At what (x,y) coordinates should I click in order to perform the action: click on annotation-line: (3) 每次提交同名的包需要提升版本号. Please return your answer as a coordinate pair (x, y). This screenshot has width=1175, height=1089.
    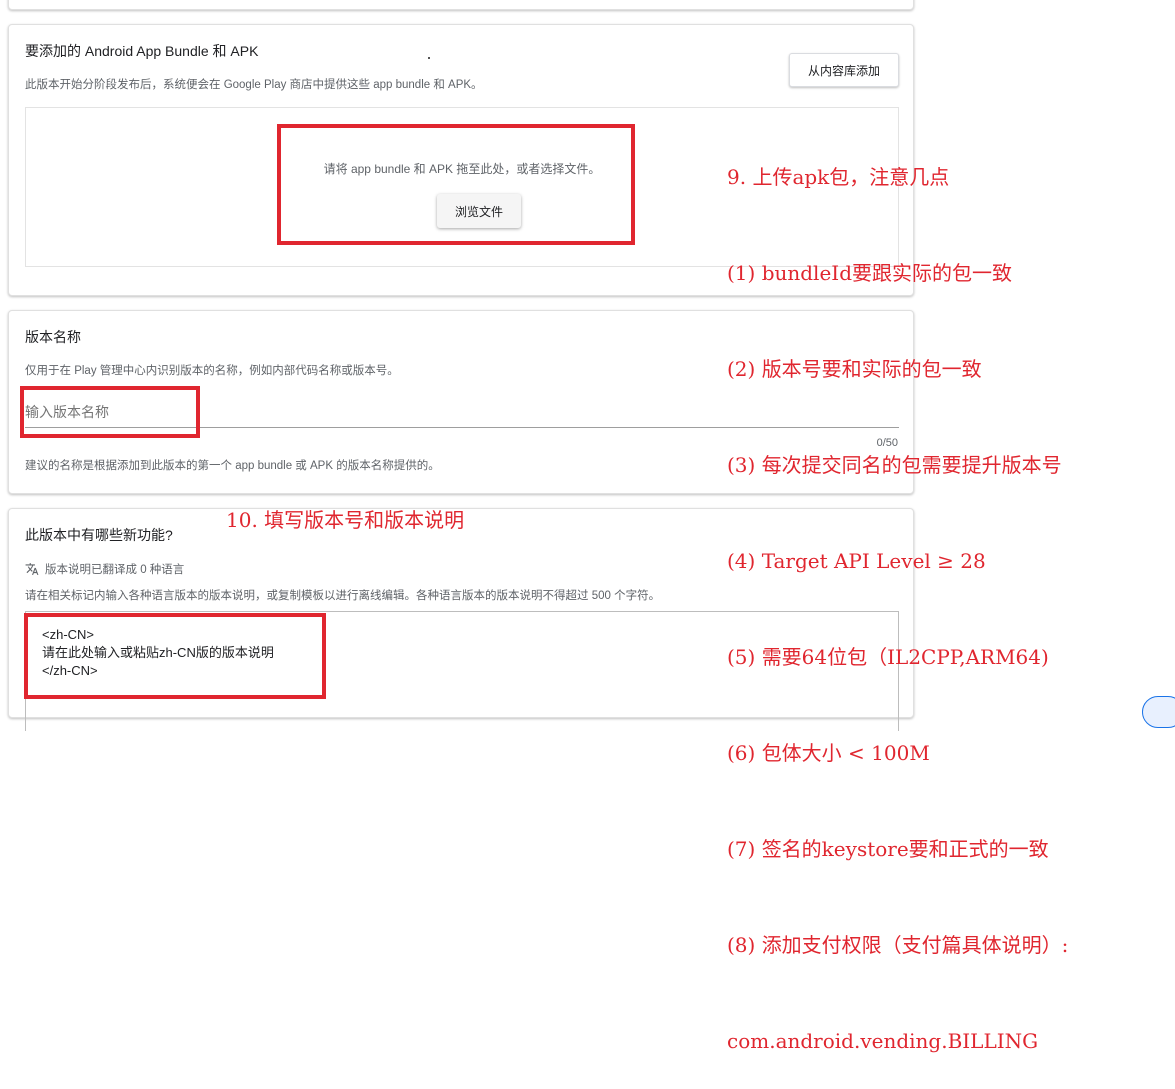
    Looking at the image, I should click on (894, 465).